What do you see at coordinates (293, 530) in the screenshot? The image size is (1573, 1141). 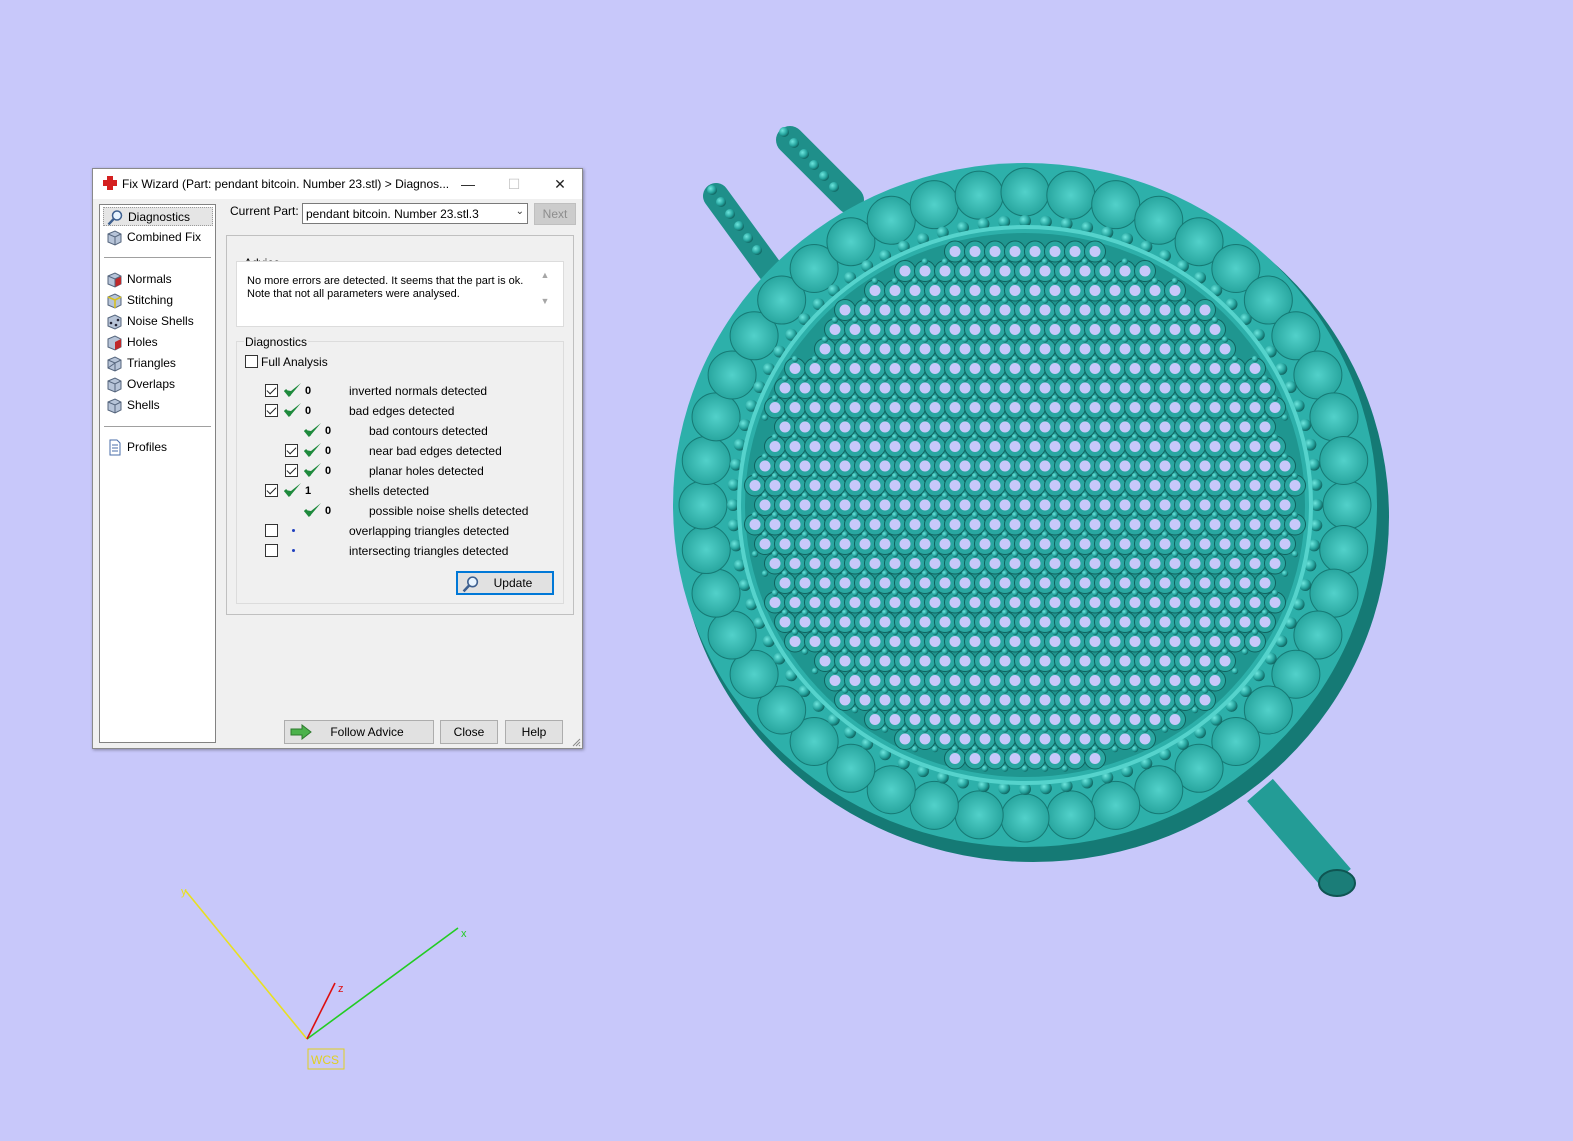 I see `not-analysed-dot-icon` at bounding box center [293, 530].